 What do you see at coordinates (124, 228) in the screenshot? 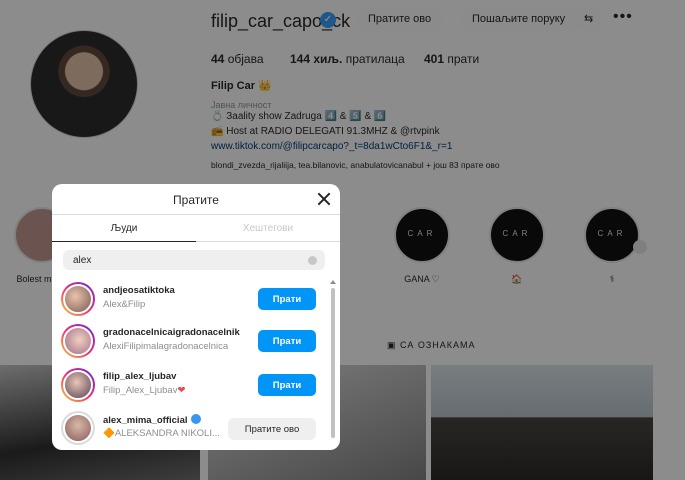
I see `tab-people: Људи` at bounding box center [124, 228].